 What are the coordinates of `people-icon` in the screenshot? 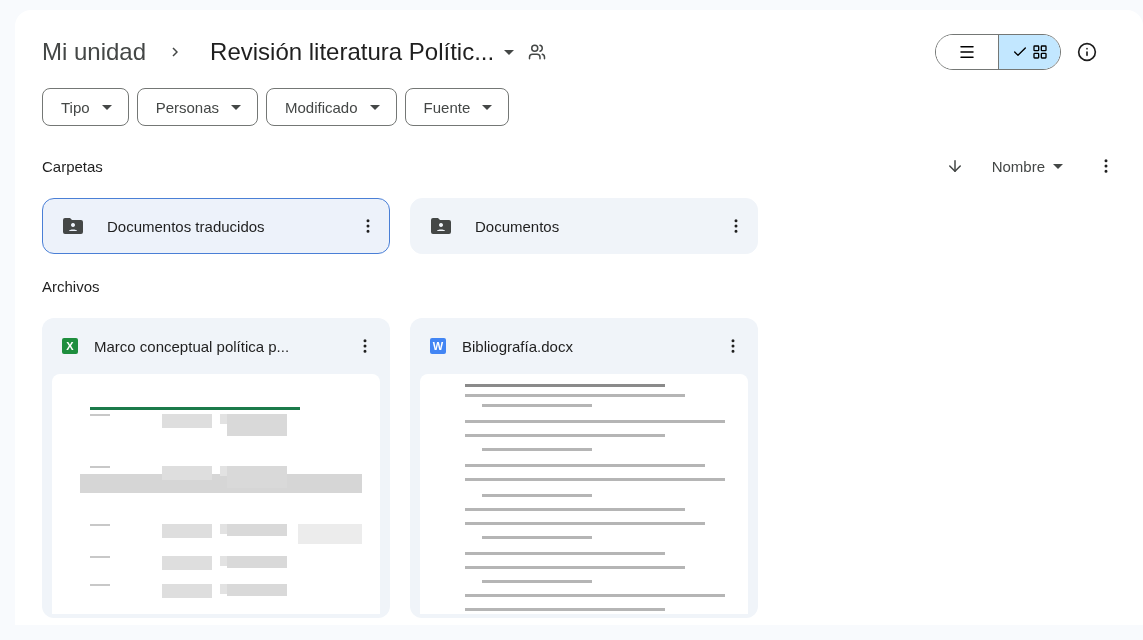 It's located at (537, 52).